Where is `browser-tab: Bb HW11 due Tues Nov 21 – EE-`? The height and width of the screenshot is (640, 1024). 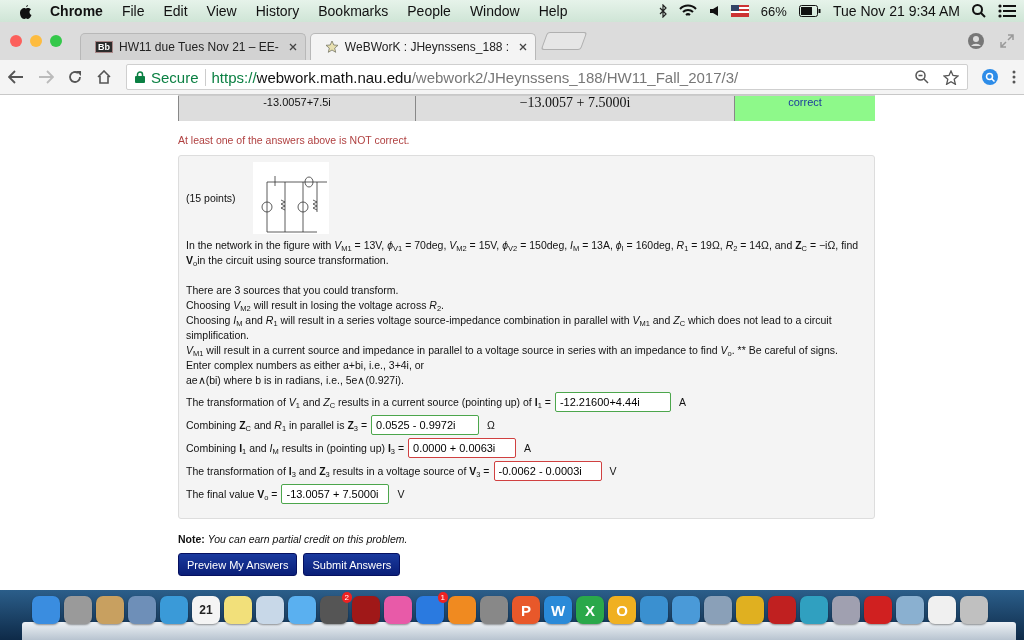 browser-tab: Bb HW11 due Tues Nov 21 – EE- is located at coordinates (193, 46).